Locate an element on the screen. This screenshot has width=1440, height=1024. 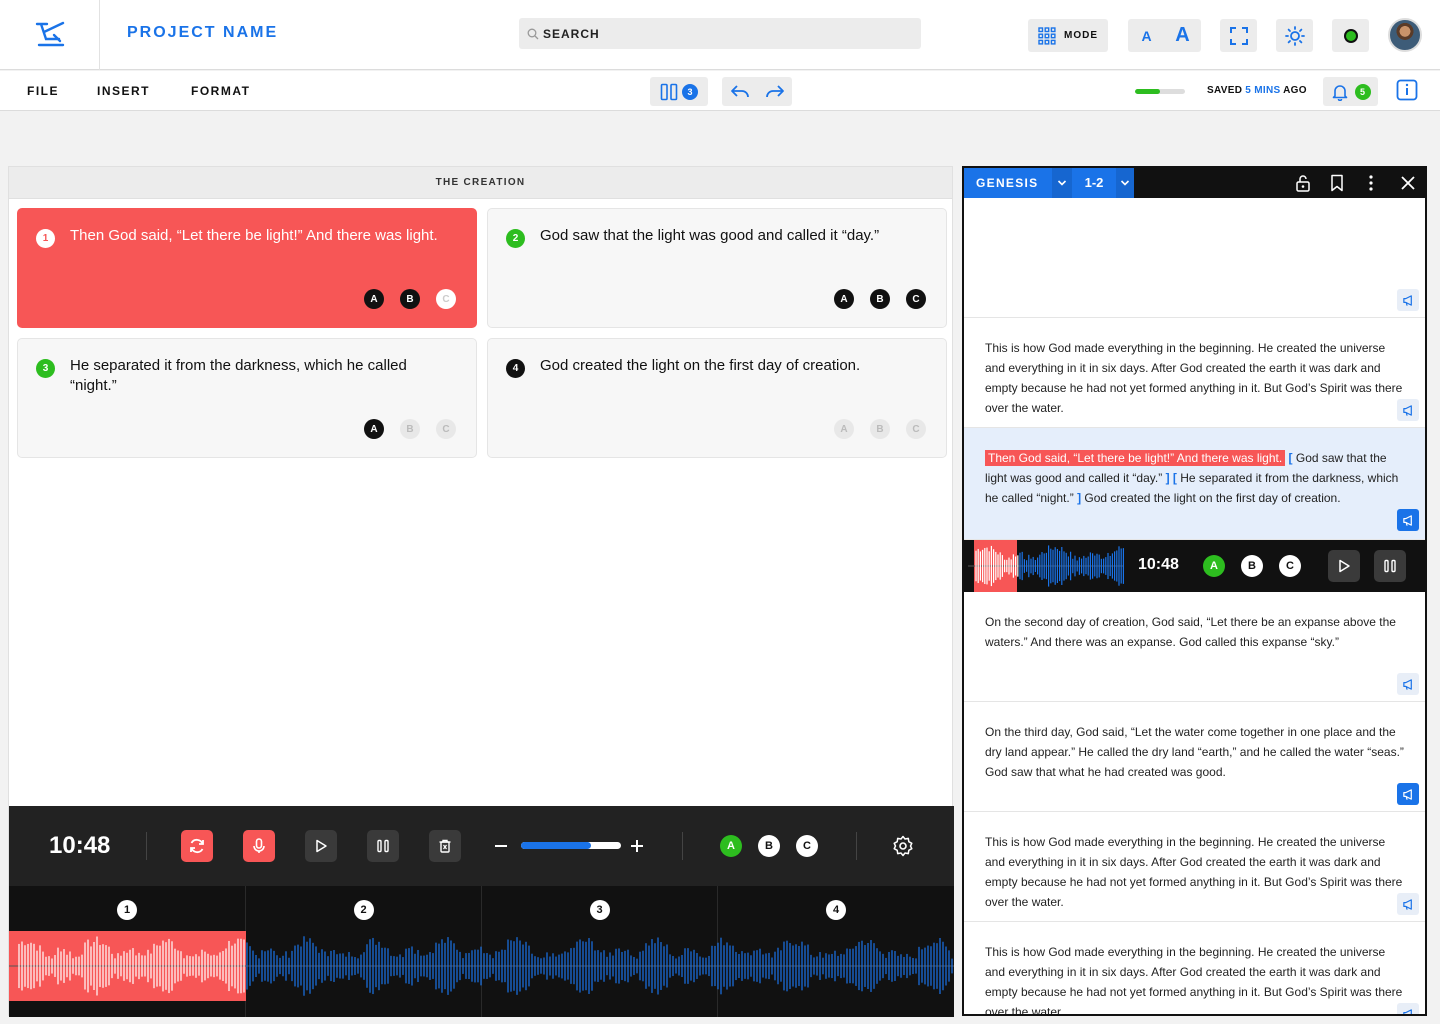
segment-number: 3 is located at coordinates (599, 910).